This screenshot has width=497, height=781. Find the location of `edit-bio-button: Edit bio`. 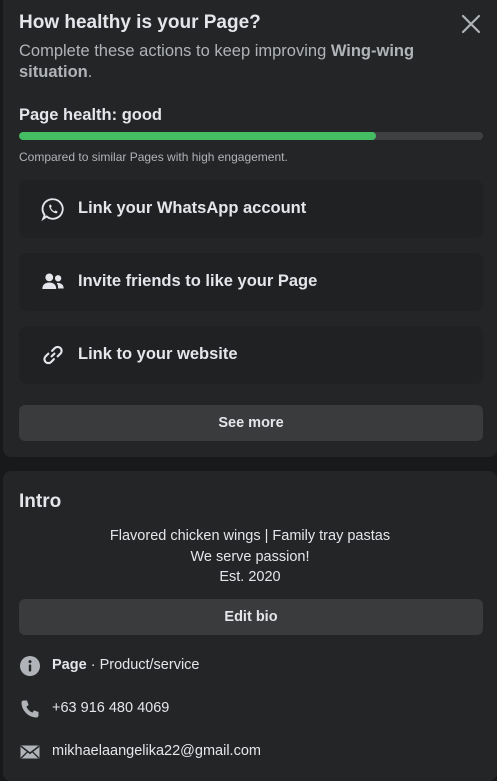

edit-bio-button: Edit bio is located at coordinates (251, 617).